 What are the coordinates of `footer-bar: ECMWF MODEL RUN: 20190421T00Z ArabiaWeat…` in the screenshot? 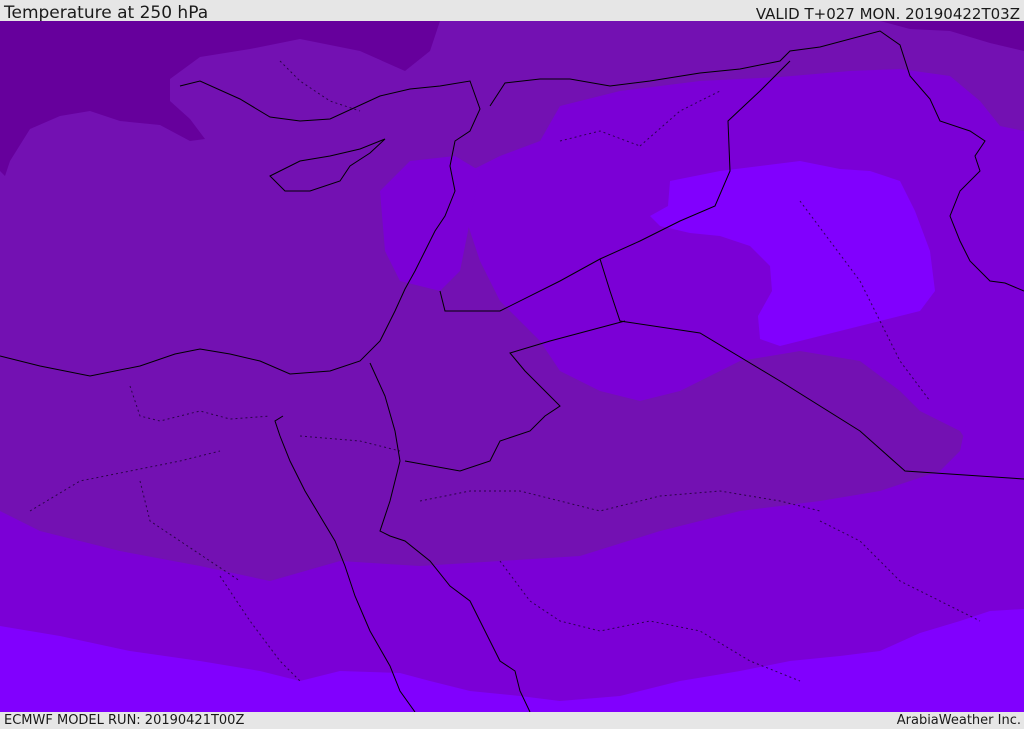 It's located at (512, 720).